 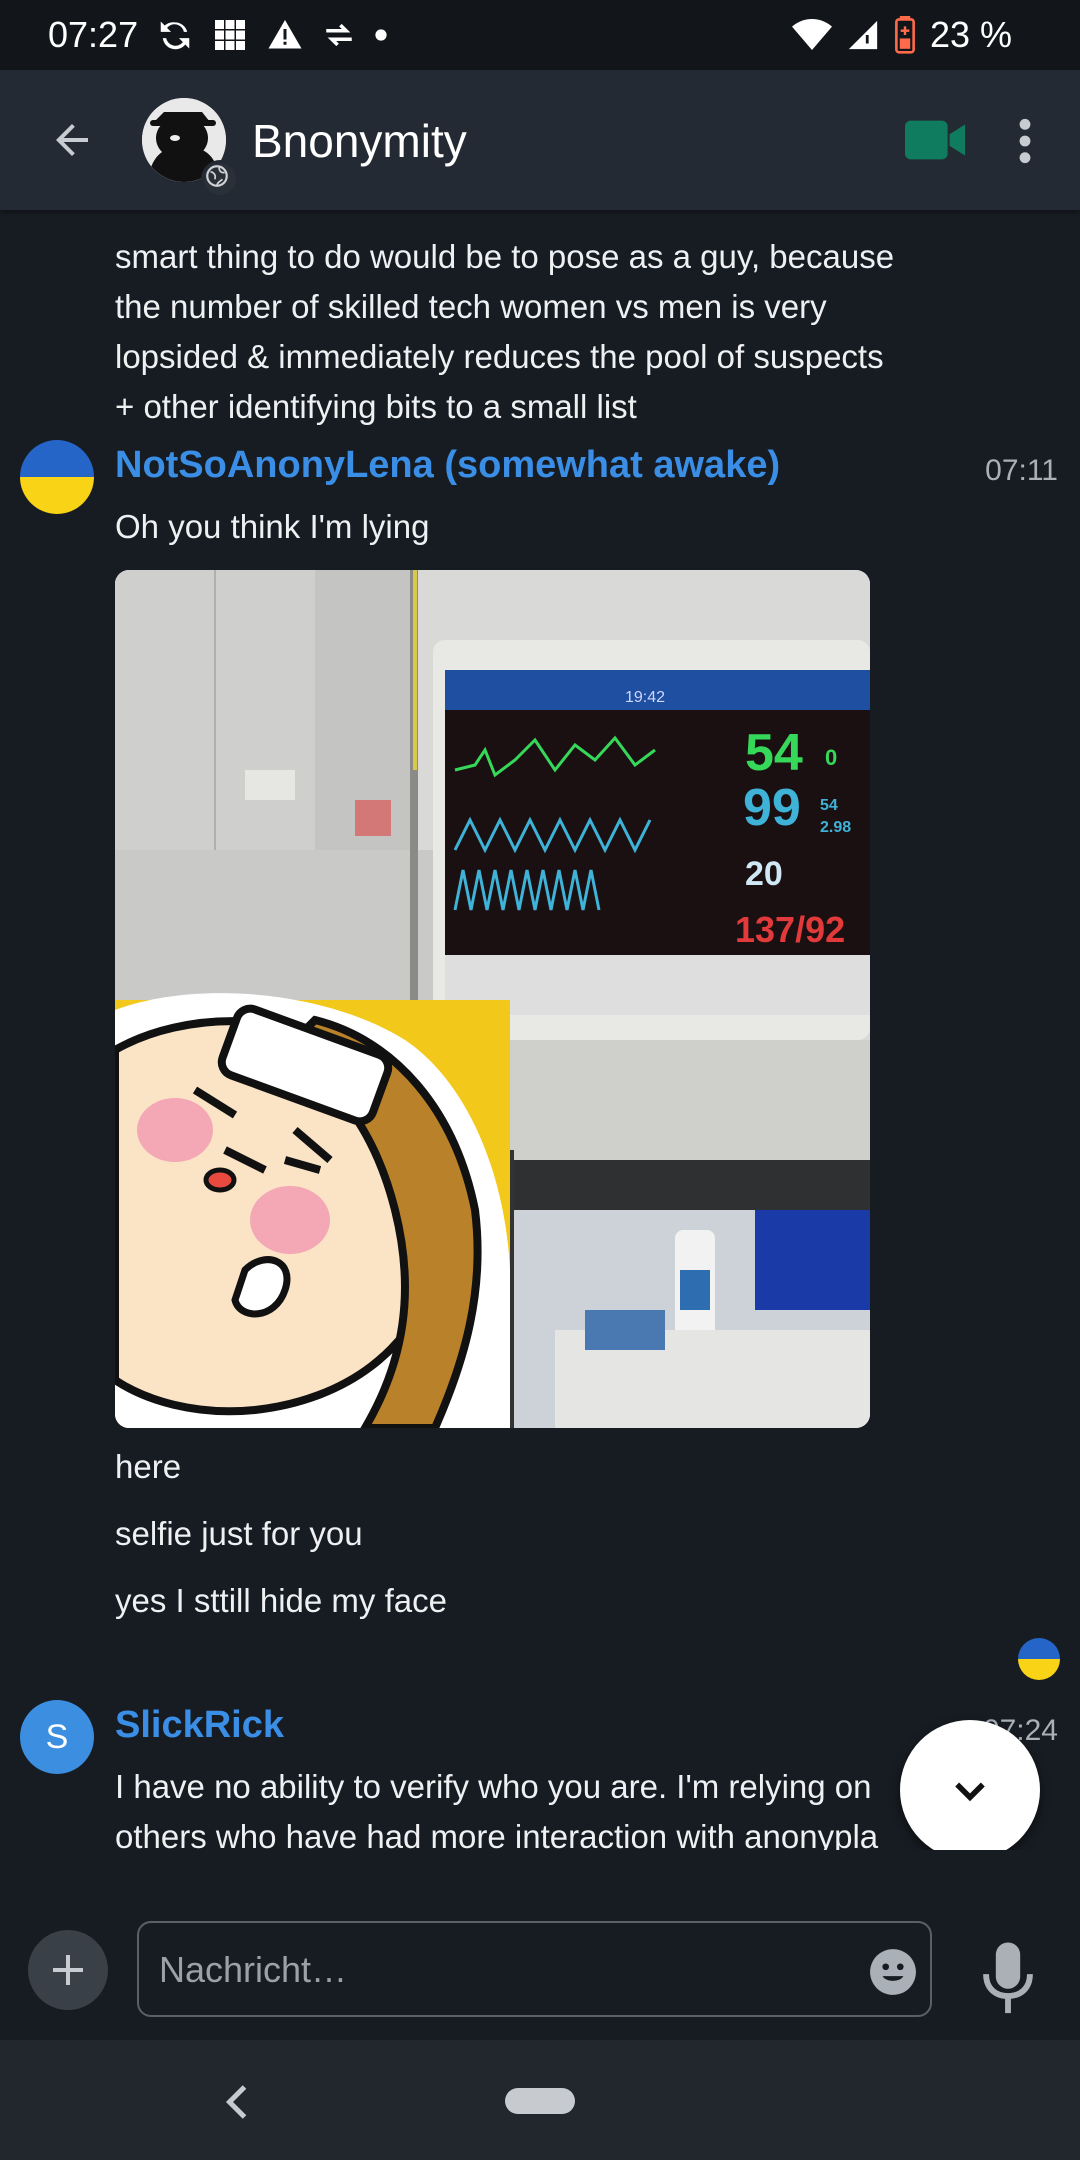 I want to click on grid-icon, so click(x=230, y=35).